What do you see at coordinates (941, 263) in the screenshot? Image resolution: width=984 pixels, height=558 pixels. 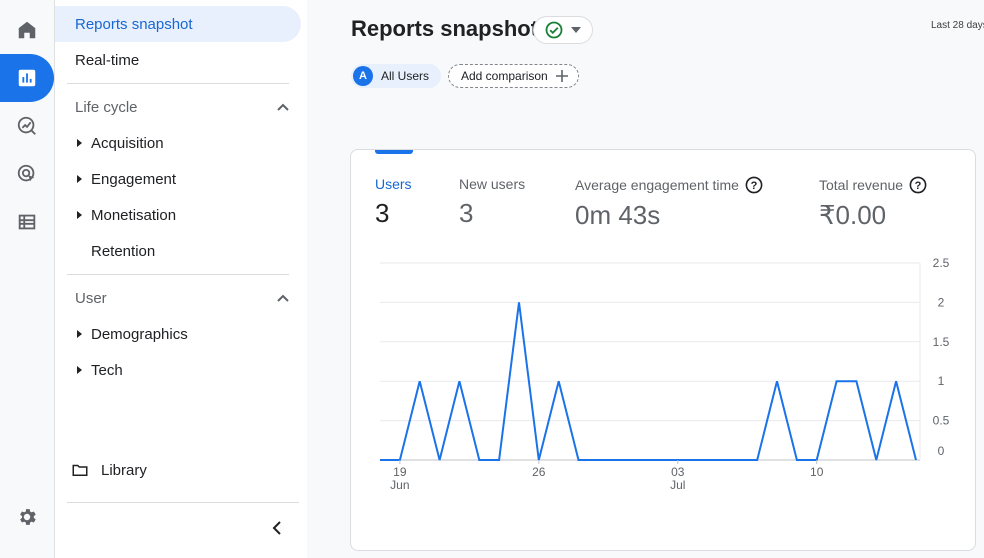 I see `y-tick-label: 2.5` at bounding box center [941, 263].